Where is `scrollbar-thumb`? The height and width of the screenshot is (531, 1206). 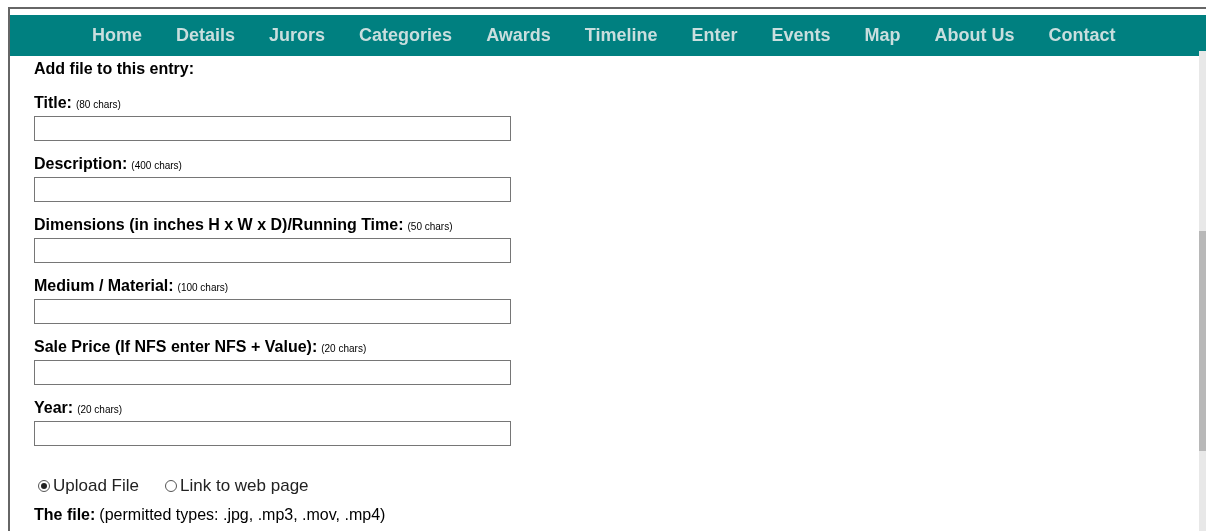
scrollbar-thumb is located at coordinates (1202, 341).